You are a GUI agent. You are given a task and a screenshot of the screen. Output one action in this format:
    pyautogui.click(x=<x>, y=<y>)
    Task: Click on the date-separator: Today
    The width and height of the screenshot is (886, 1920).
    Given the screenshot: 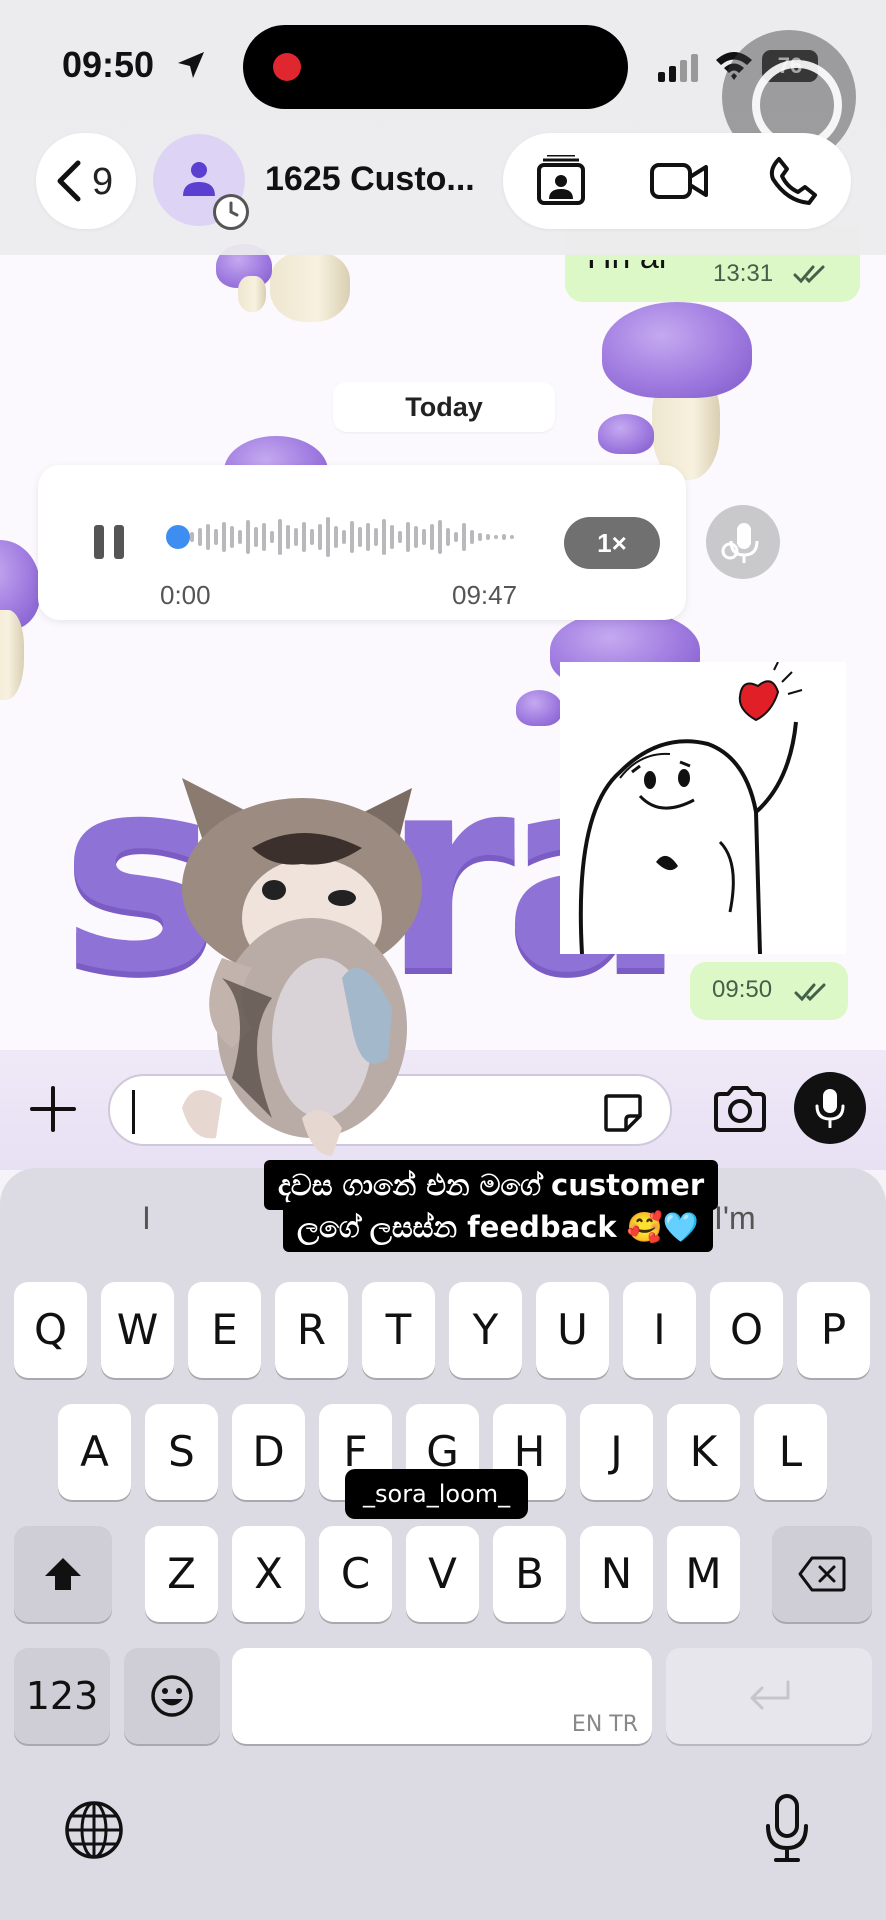 What is the action you would take?
    pyautogui.click(x=444, y=407)
    